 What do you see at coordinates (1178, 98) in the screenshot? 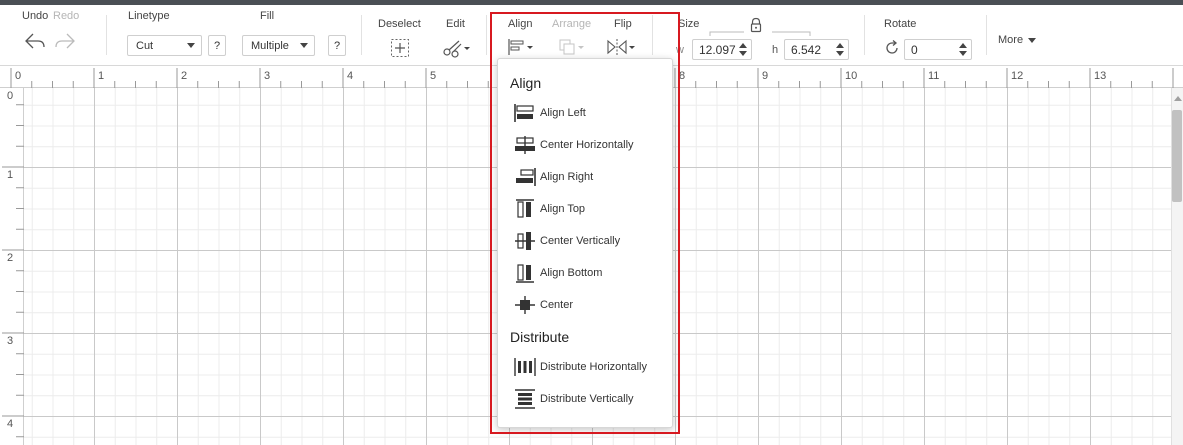
I see `scroll-up-icon` at bounding box center [1178, 98].